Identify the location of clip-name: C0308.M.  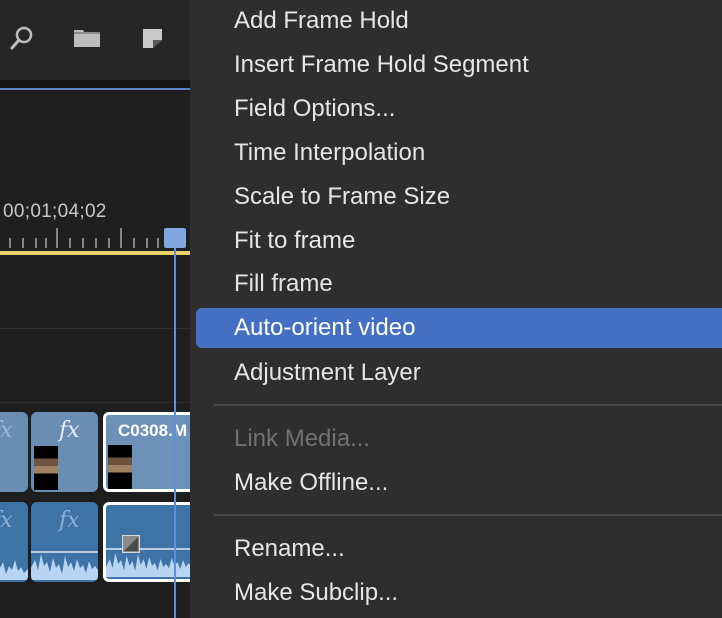
(152, 430).